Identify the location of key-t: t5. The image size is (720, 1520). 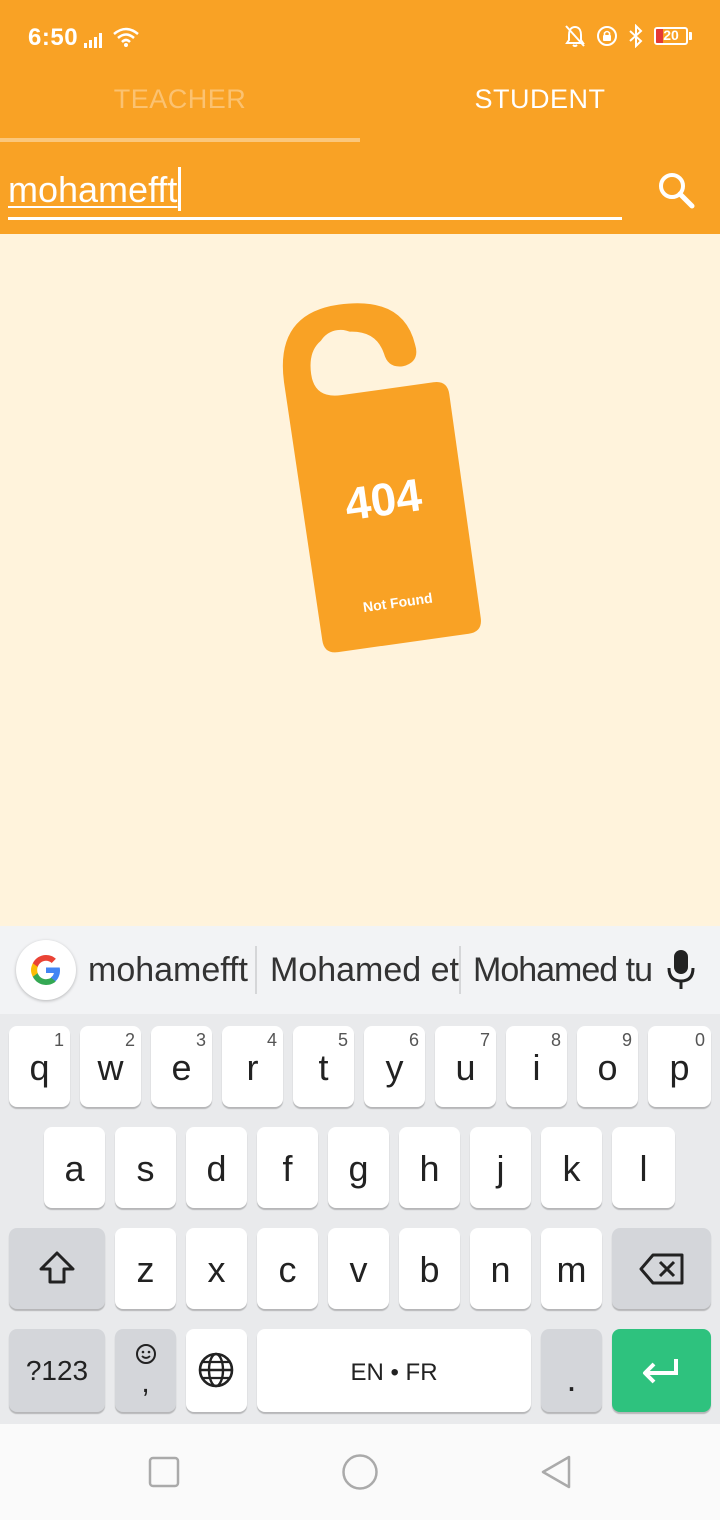
(323, 1066).